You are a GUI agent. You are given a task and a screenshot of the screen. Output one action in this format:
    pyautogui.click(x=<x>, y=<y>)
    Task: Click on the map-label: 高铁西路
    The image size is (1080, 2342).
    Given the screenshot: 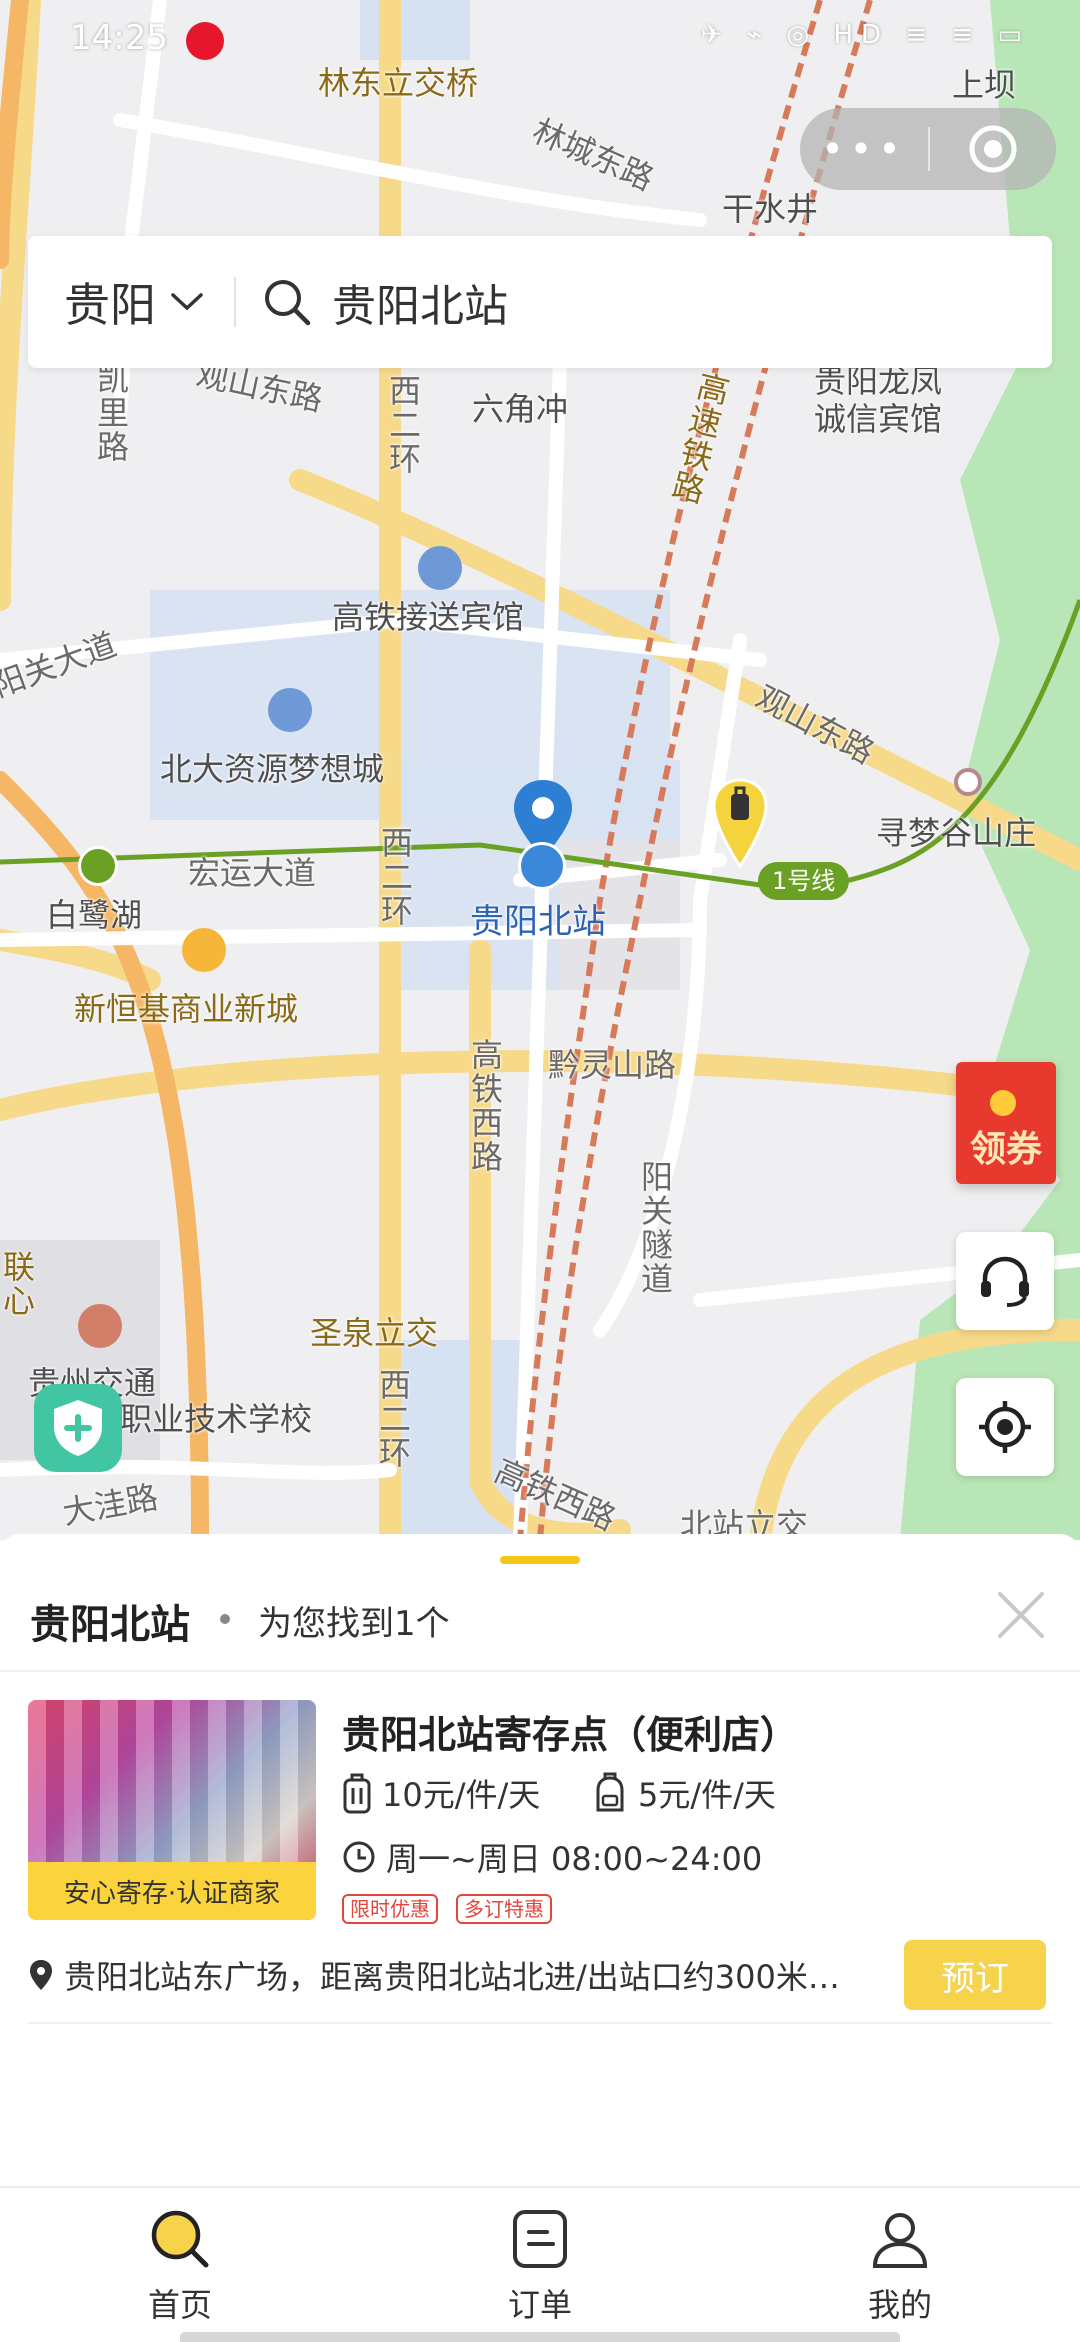 What is the action you would take?
    pyautogui.click(x=485, y=1106)
    